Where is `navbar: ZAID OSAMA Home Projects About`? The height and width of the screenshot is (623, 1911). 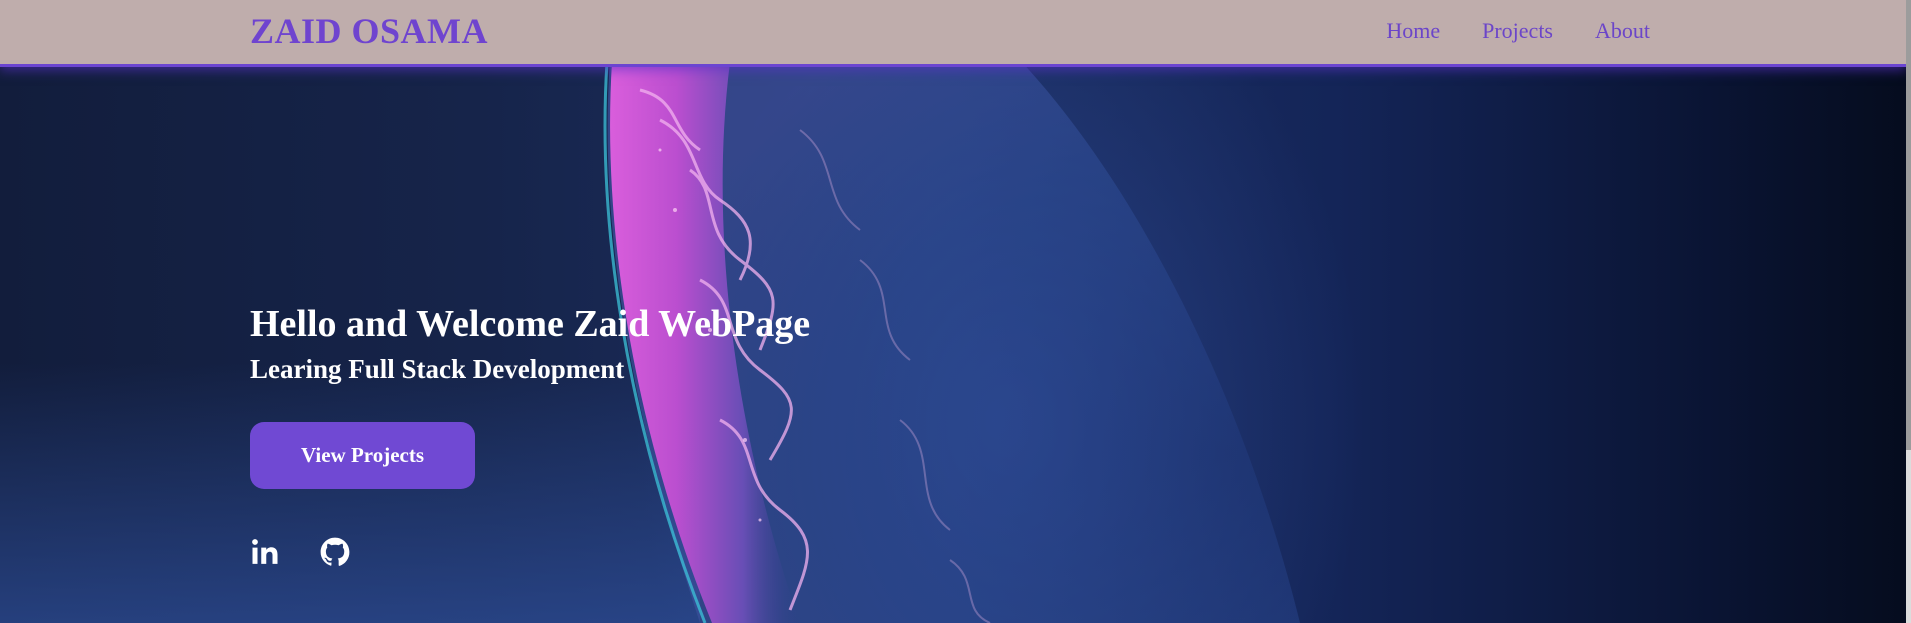
navbar: ZAID OSAMA Home Projects About is located at coordinates (953, 33).